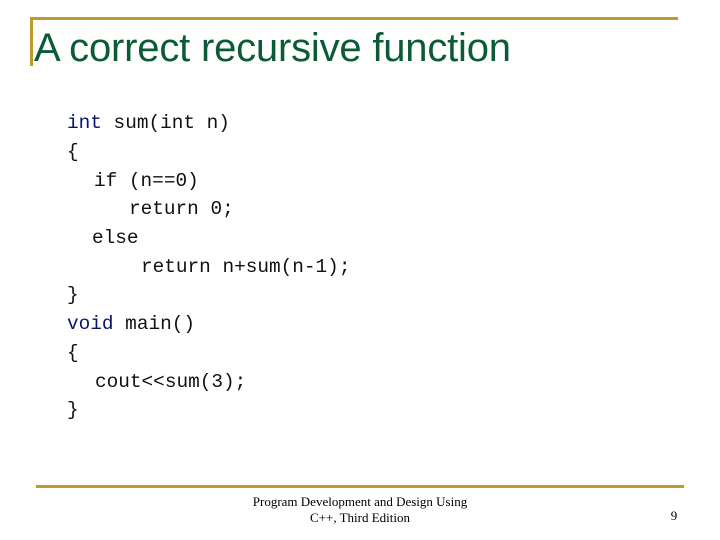 This screenshot has height=540, width=720. Describe the element at coordinates (360, 501) in the screenshot. I see `footer-line-1: Program Development and Design Using` at that location.